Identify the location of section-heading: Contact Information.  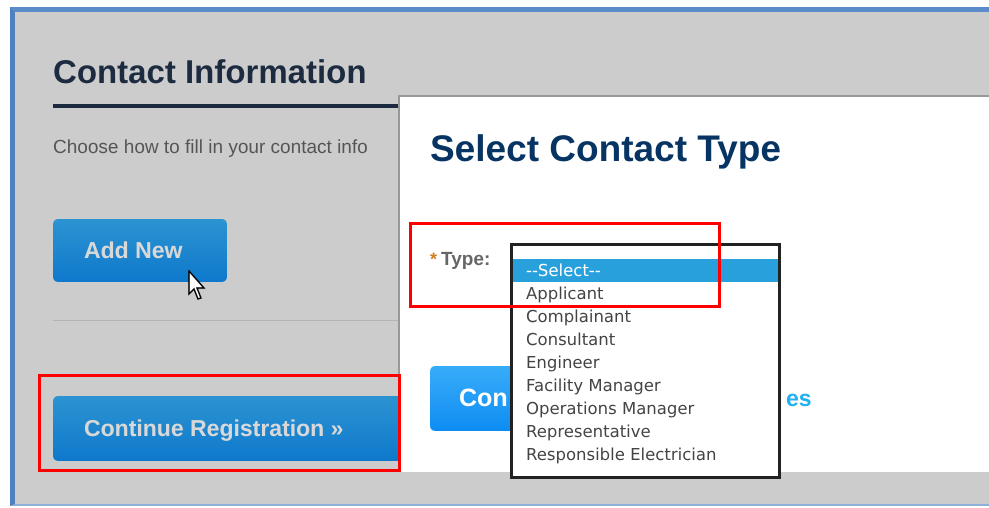
(209, 72).